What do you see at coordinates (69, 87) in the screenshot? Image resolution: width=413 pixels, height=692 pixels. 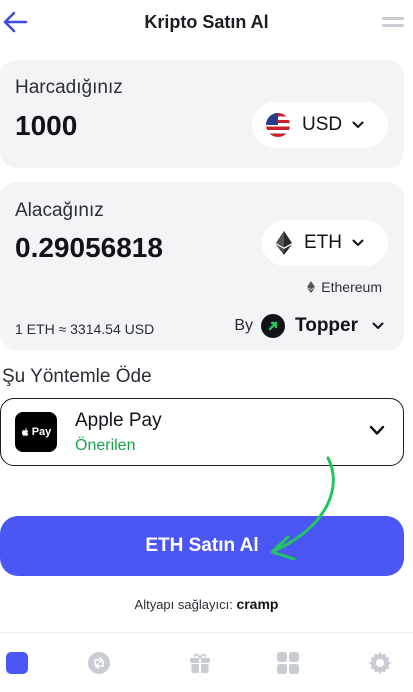 I see `spend-label: Harcadığınız` at bounding box center [69, 87].